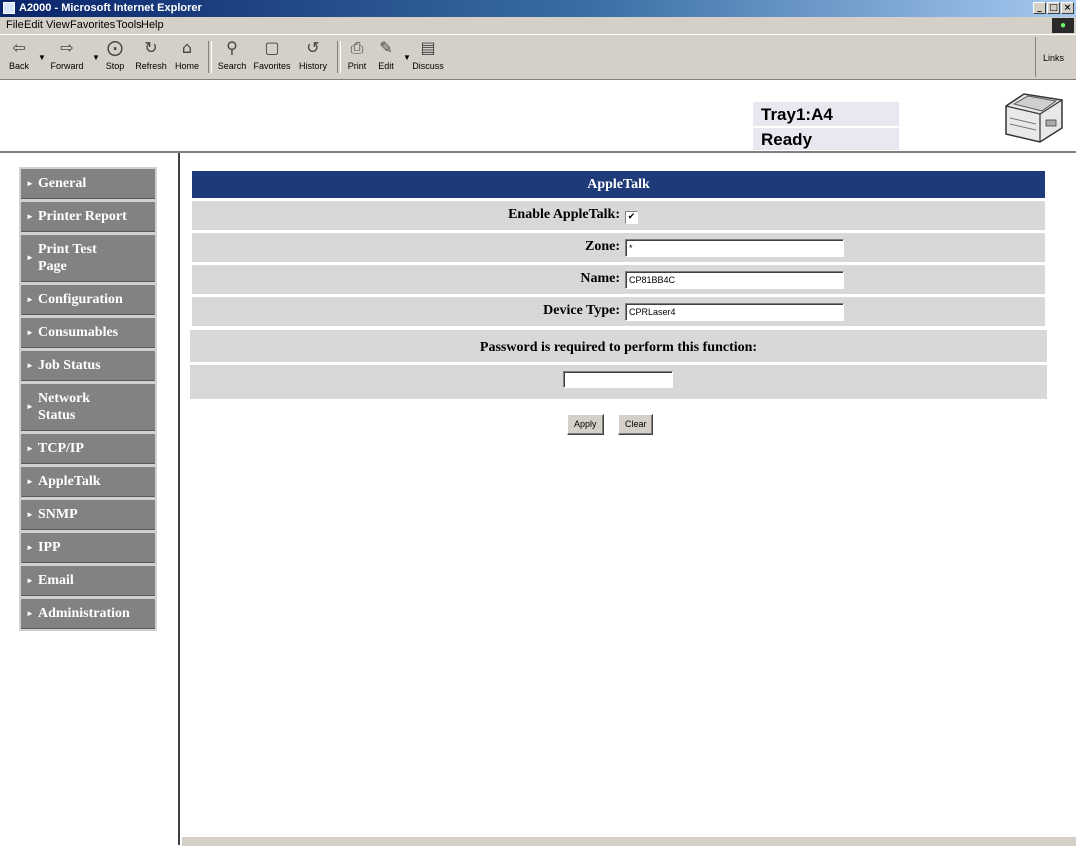 This screenshot has height=846, width=1076. Describe the element at coordinates (88, 333) in the screenshot. I see `nav-item-consumables: ► Consumables` at that location.